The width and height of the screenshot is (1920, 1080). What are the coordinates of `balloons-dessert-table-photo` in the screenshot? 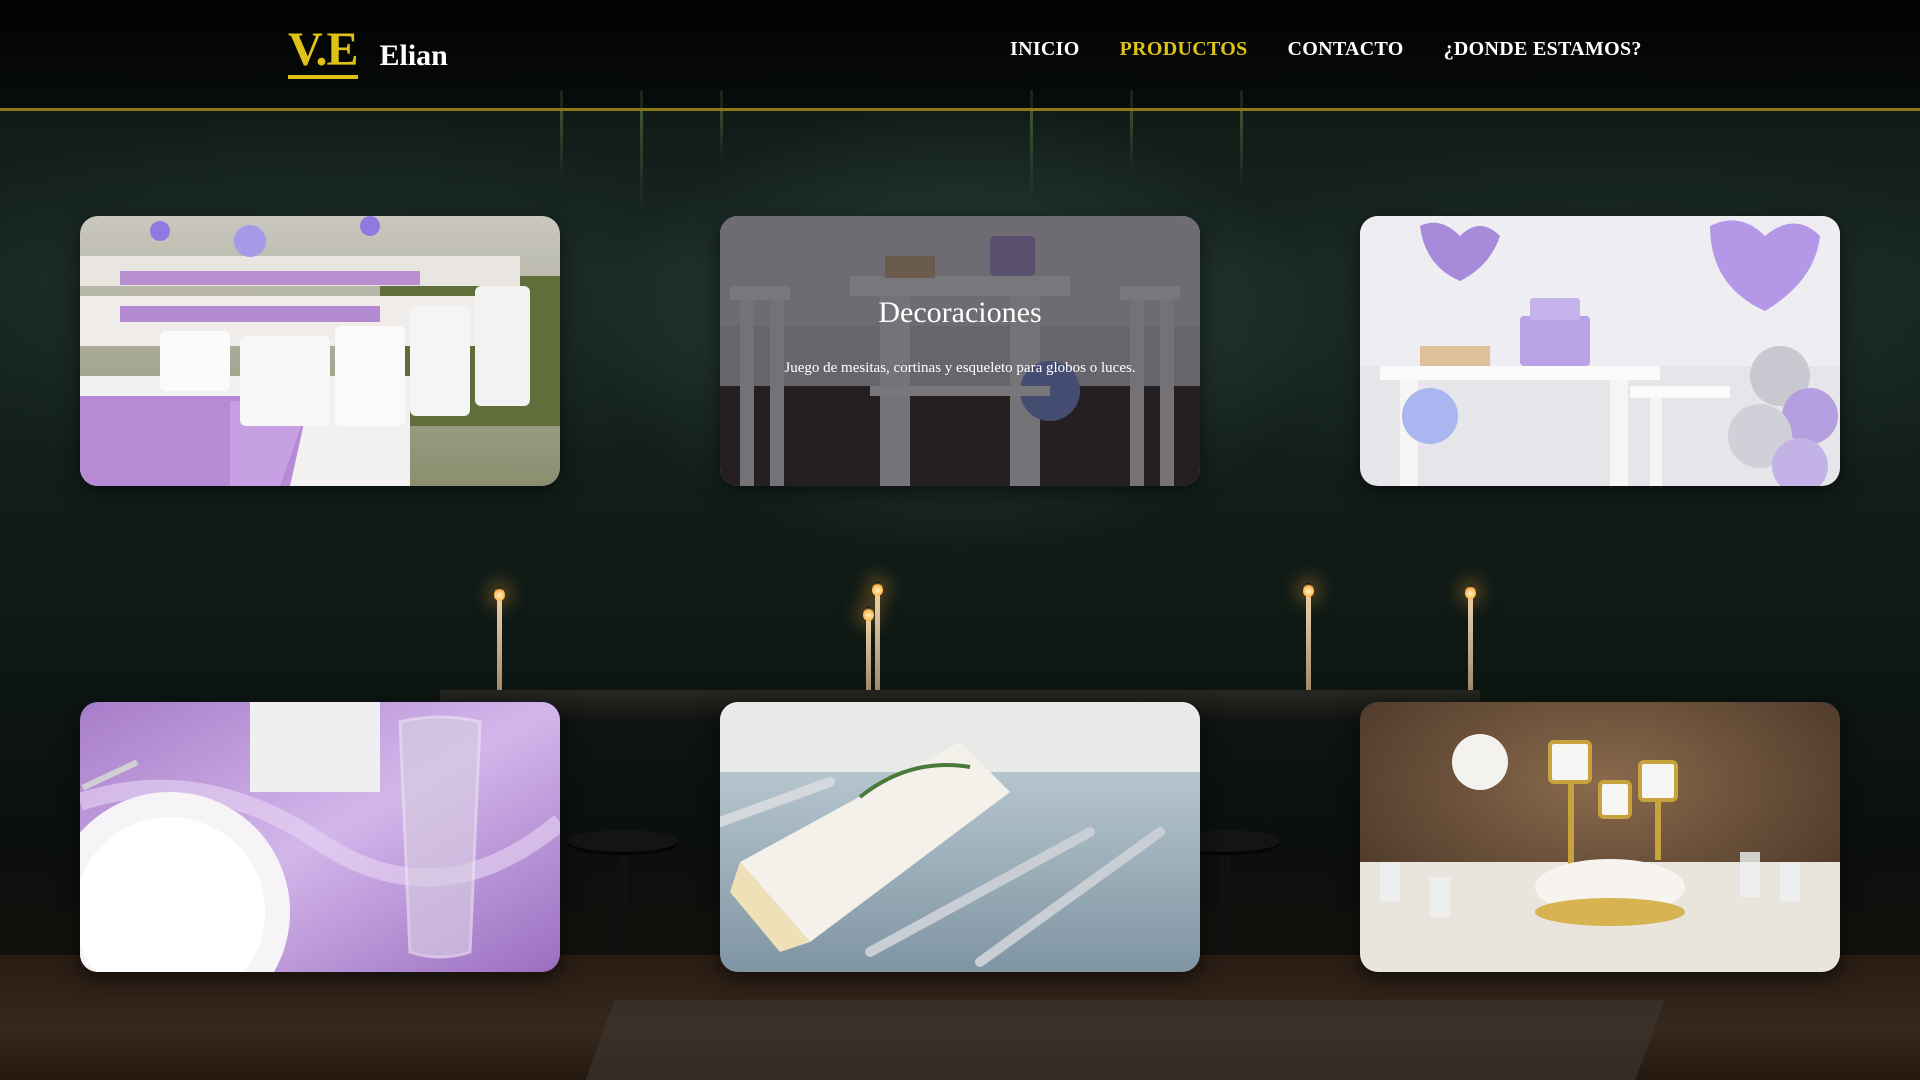 It's located at (1600, 351).